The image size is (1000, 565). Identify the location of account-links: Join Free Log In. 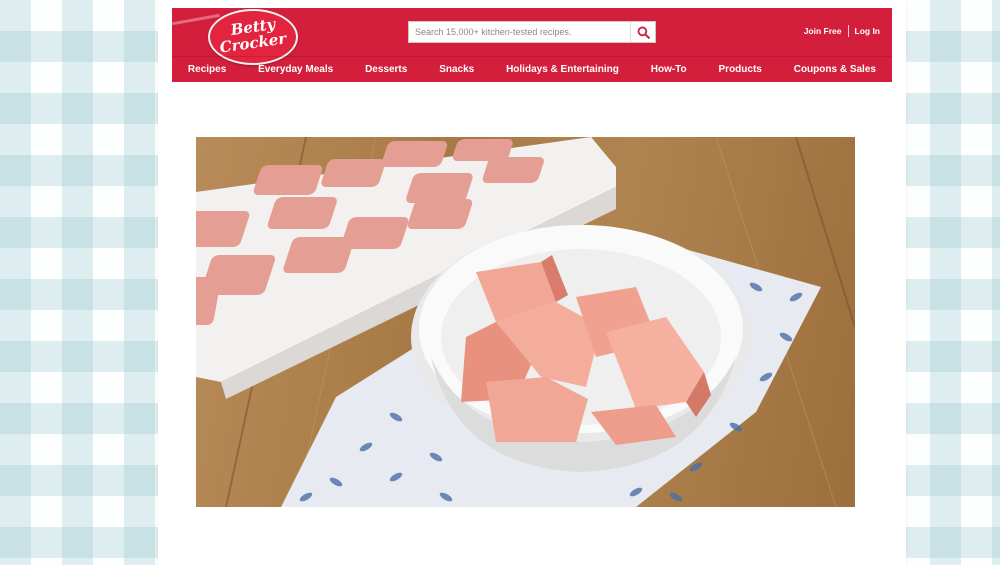
(842, 31).